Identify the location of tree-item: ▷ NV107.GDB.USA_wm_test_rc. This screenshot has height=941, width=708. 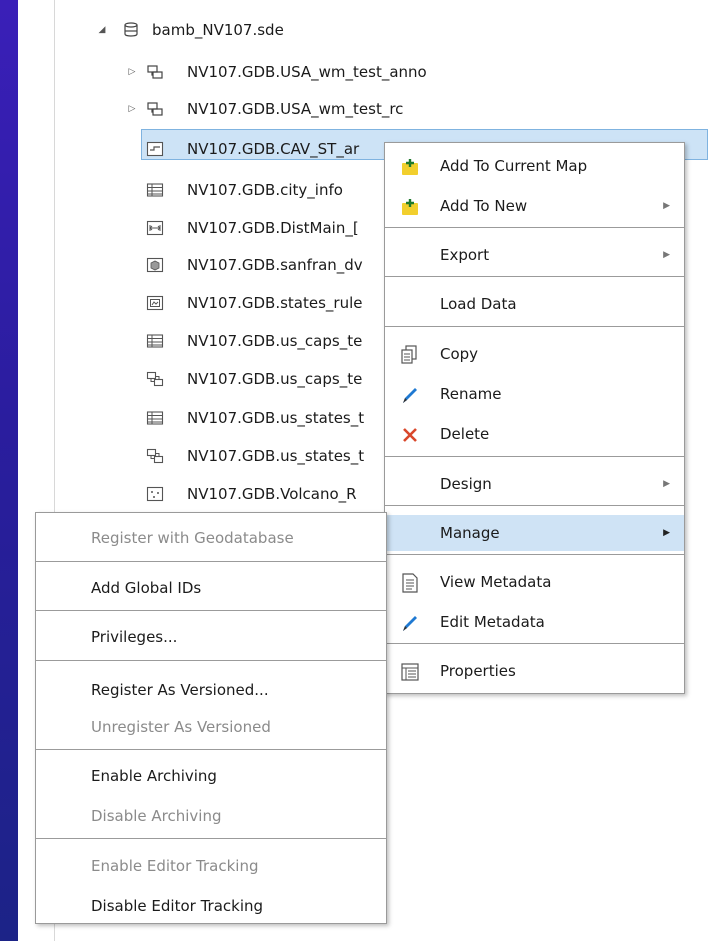
(275, 109).